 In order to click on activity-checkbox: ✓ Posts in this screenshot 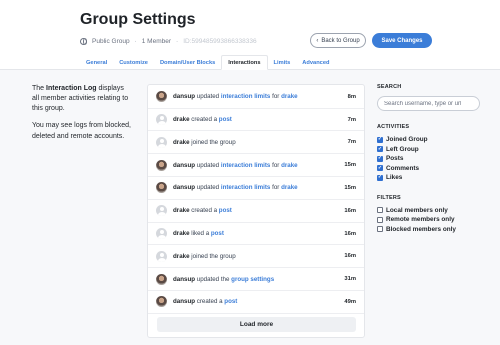, I will do `click(432, 159)`.